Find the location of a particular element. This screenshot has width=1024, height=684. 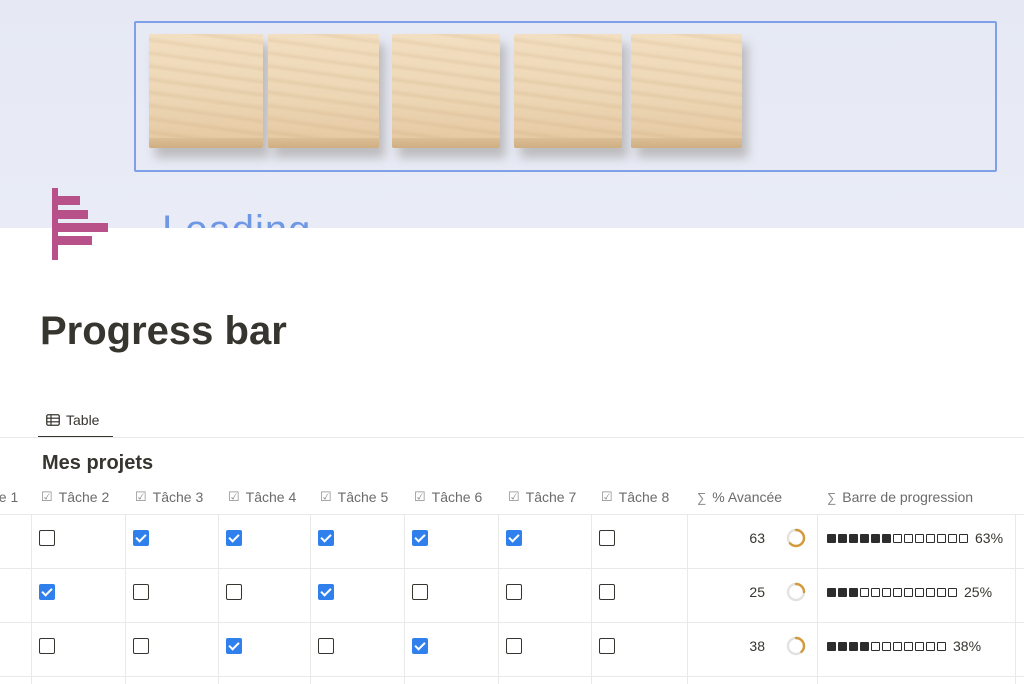

column-header-label: Tâche 1 is located at coordinates (9, 497).